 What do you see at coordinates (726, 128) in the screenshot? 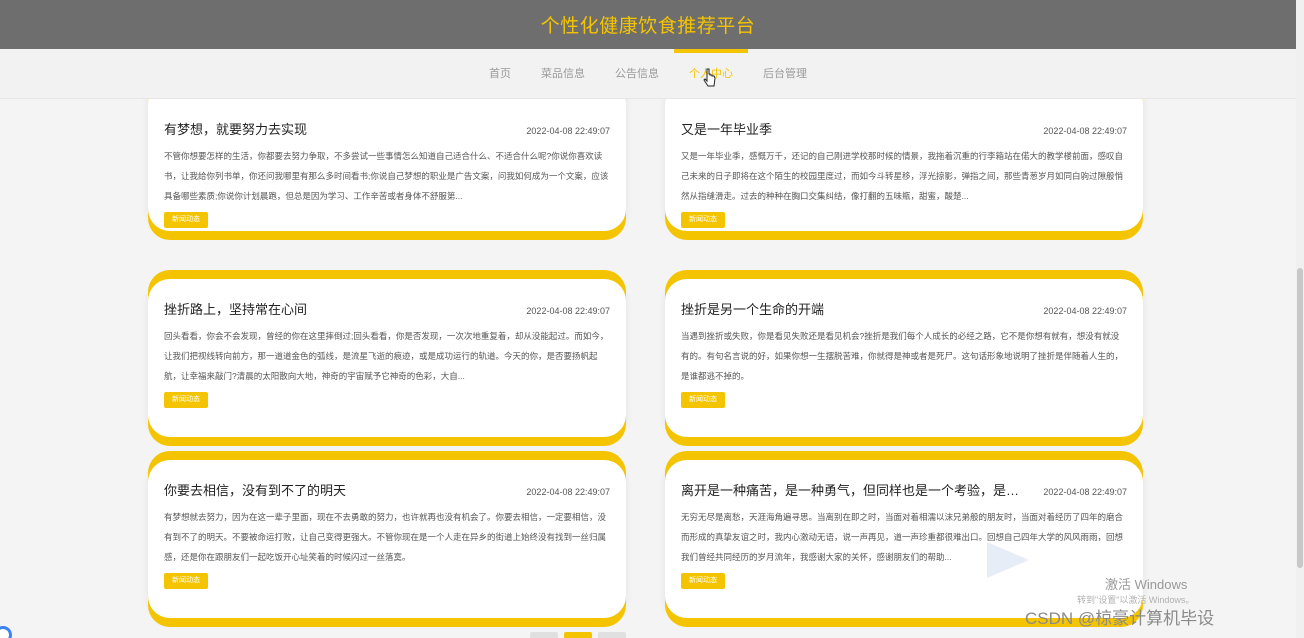
I see `news-card-title: 又是一年毕业季` at bounding box center [726, 128].